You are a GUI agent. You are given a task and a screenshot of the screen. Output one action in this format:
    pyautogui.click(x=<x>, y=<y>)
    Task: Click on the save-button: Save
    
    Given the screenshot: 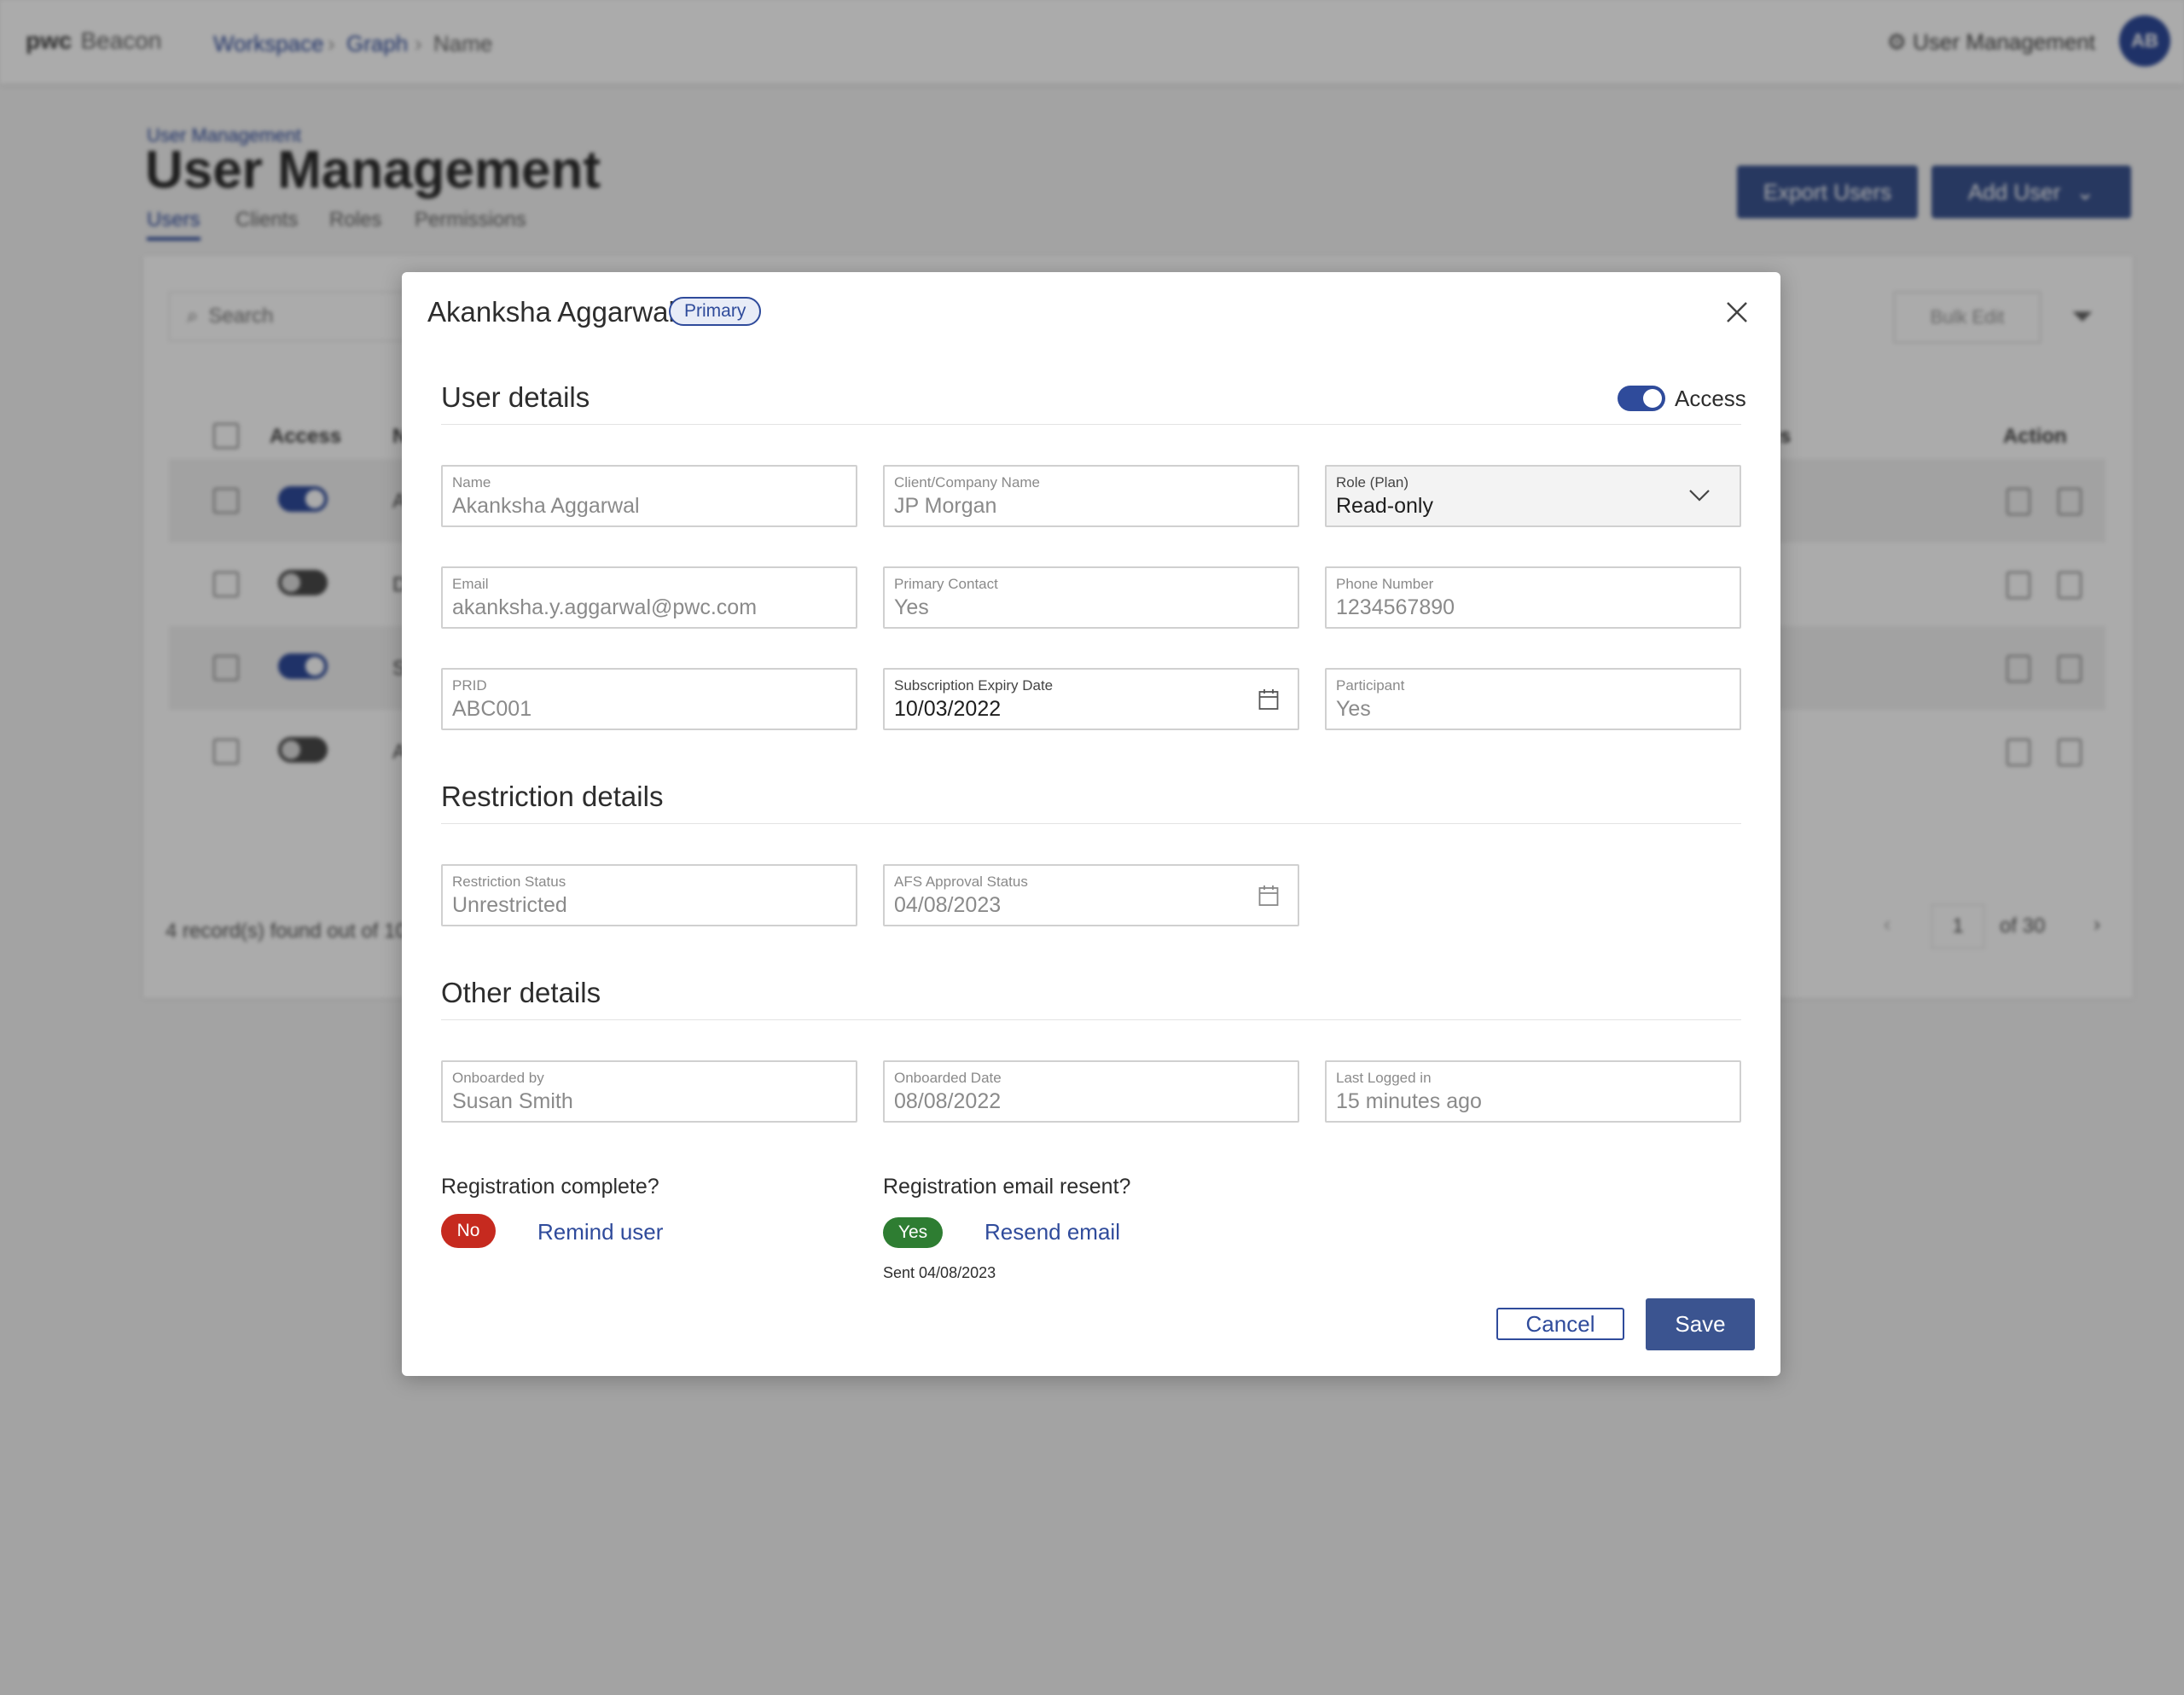 What is the action you would take?
    pyautogui.click(x=1700, y=1324)
    